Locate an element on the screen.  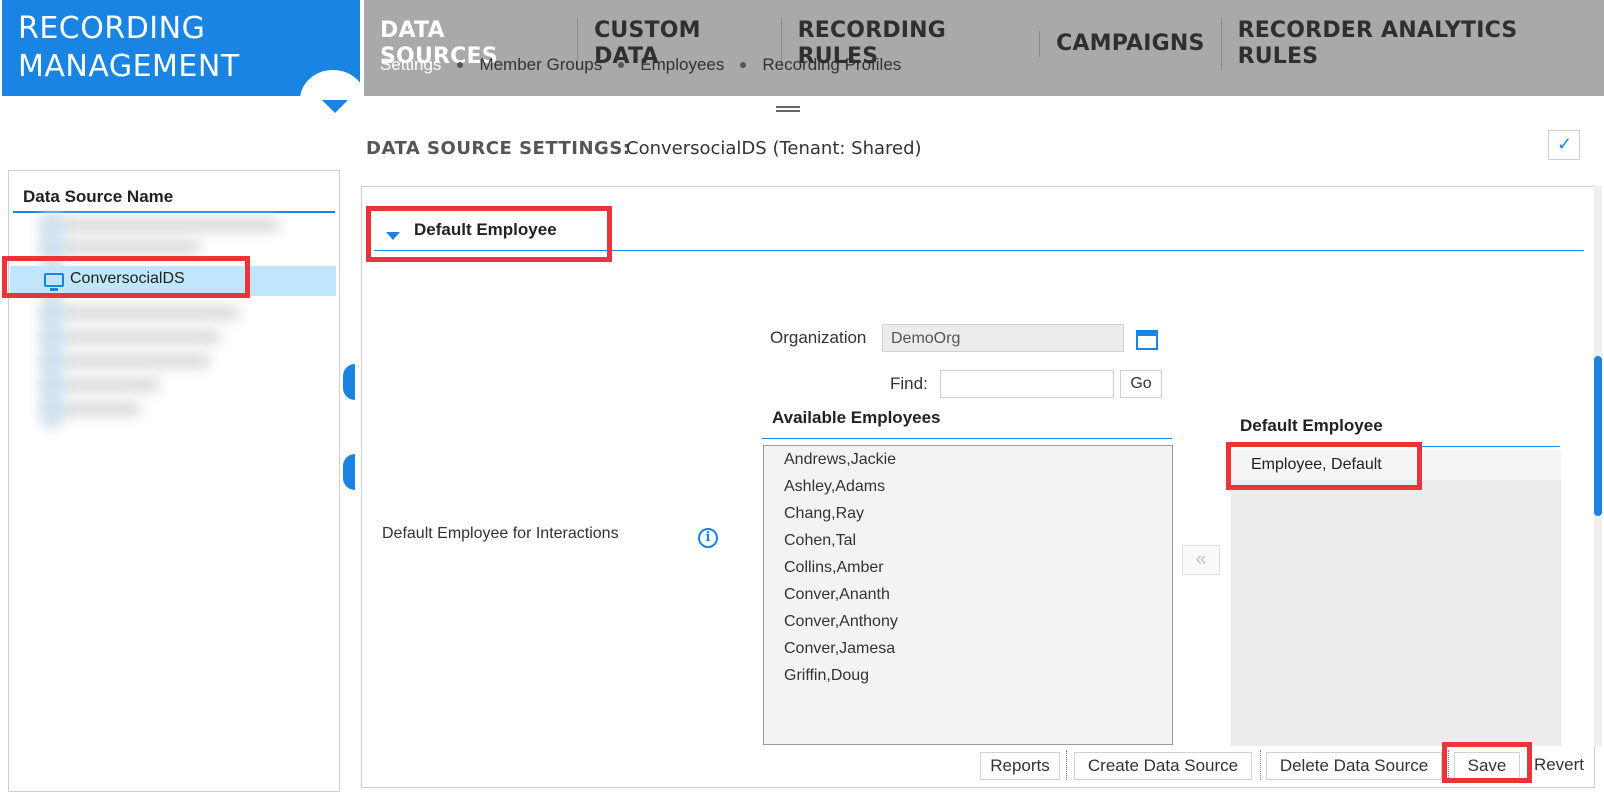
default-employee-title: Default Employee is located at coordinates (1311, 425).